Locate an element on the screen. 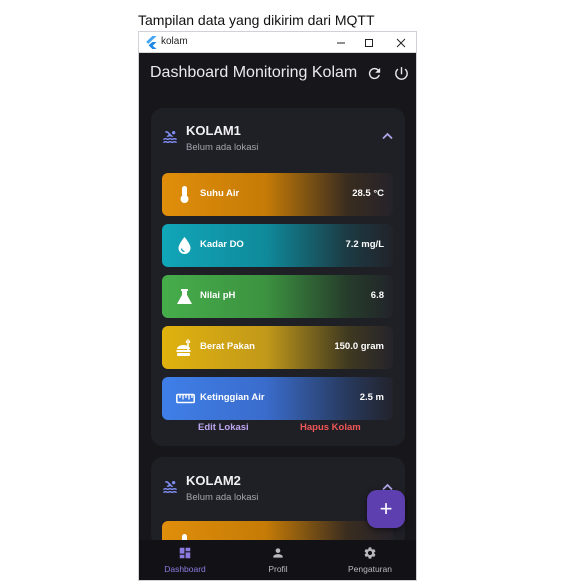 This screenshot has width=579, height=586. dashboard-icon is located at coordinates (185, 553).